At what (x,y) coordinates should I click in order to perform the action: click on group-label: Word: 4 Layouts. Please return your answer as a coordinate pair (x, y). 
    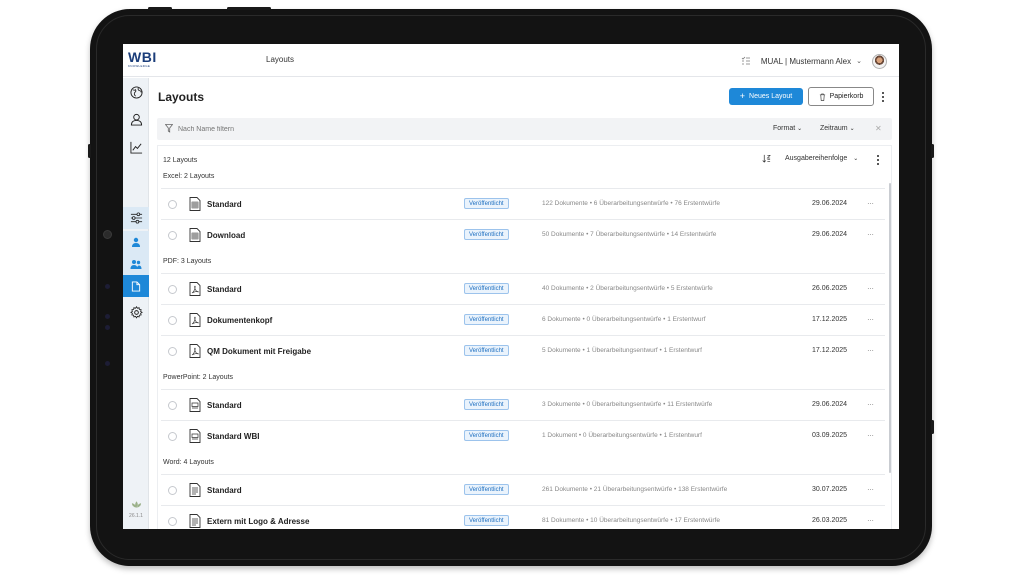
    Looking at the image, I should click on (188, 462).